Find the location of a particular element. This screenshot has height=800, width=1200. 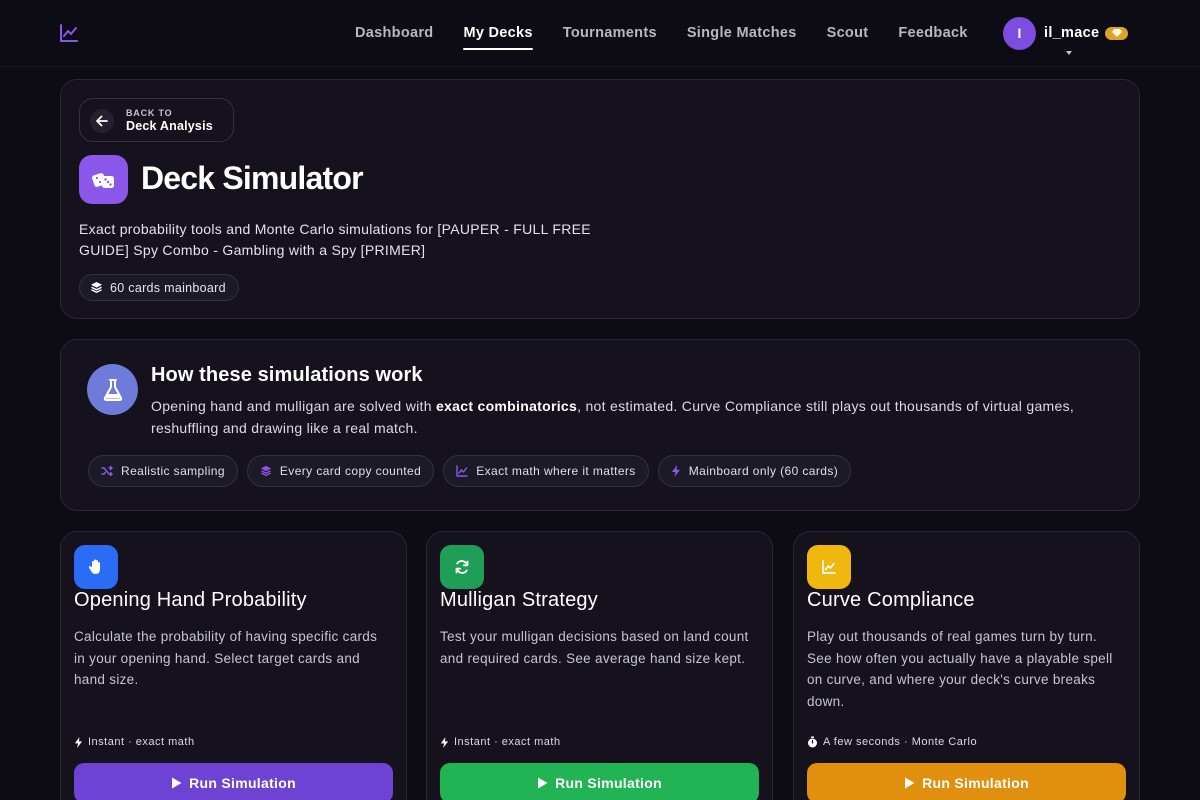

chip-label: Every card copy counted is located at coordinates (350, 471).